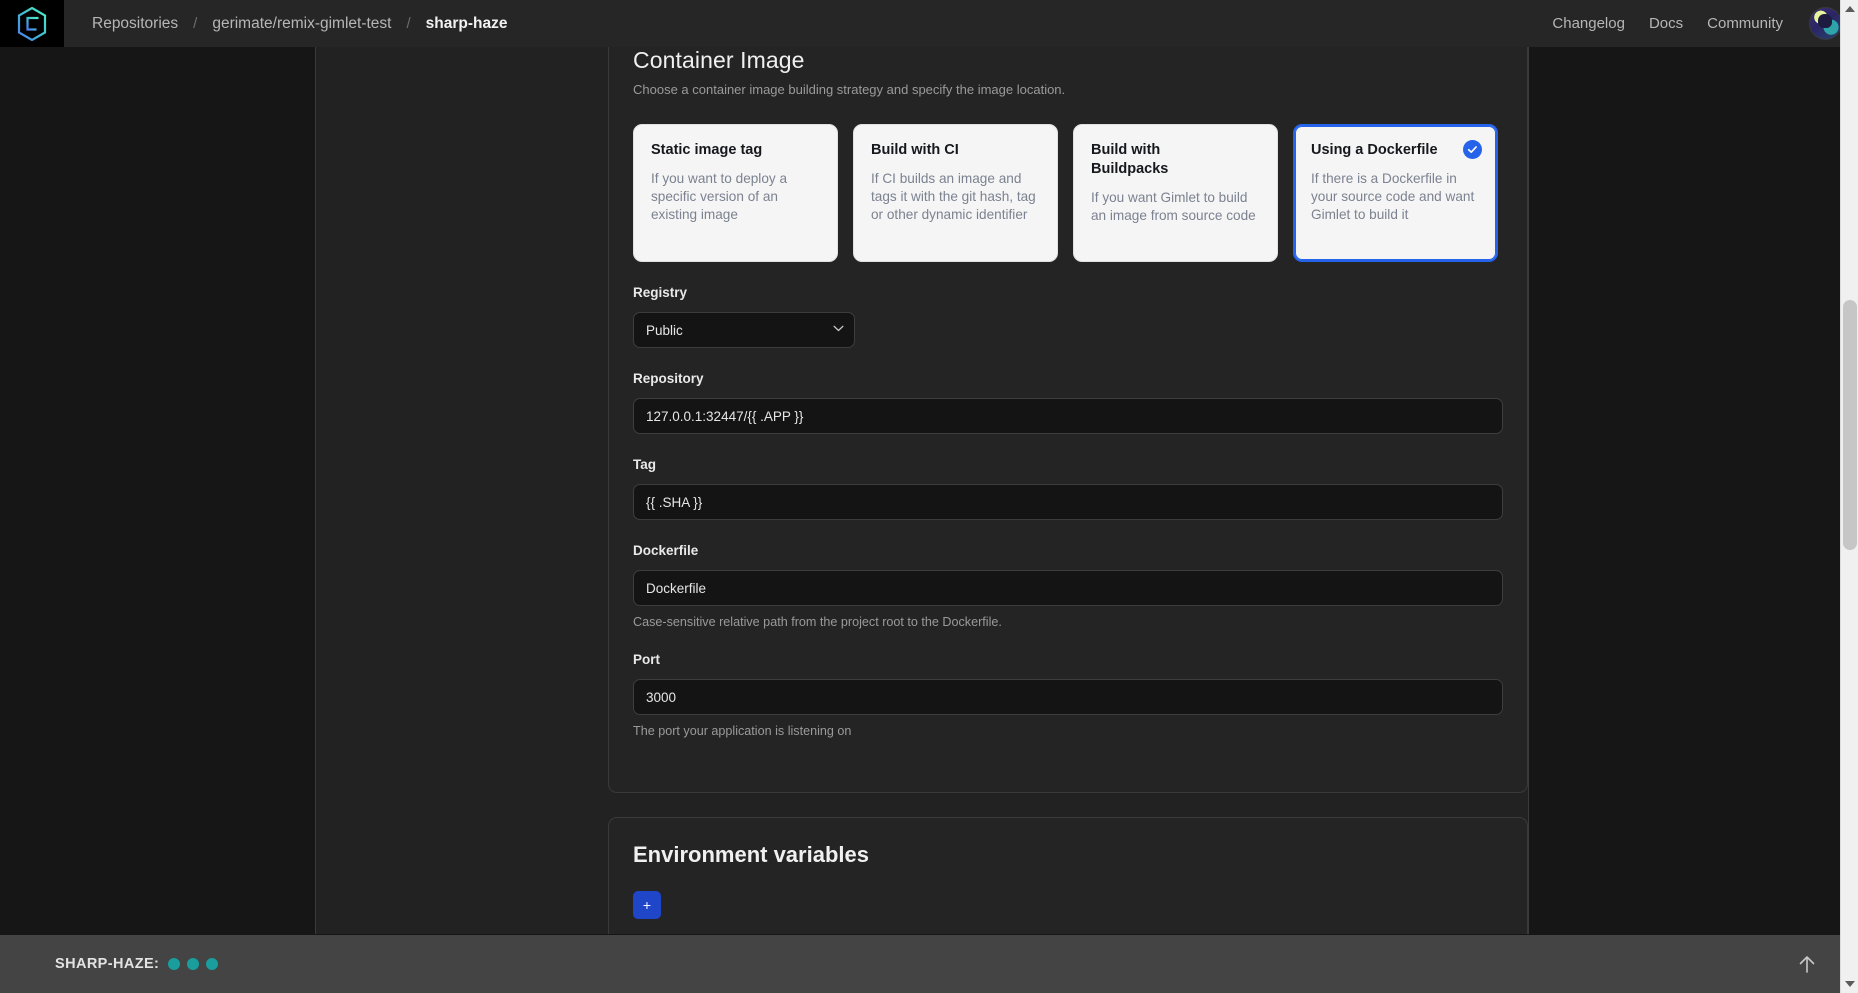 Image resolution: width=1858 pixels, height=993 pixels. I want to click on app-logo, so click(32, 23).